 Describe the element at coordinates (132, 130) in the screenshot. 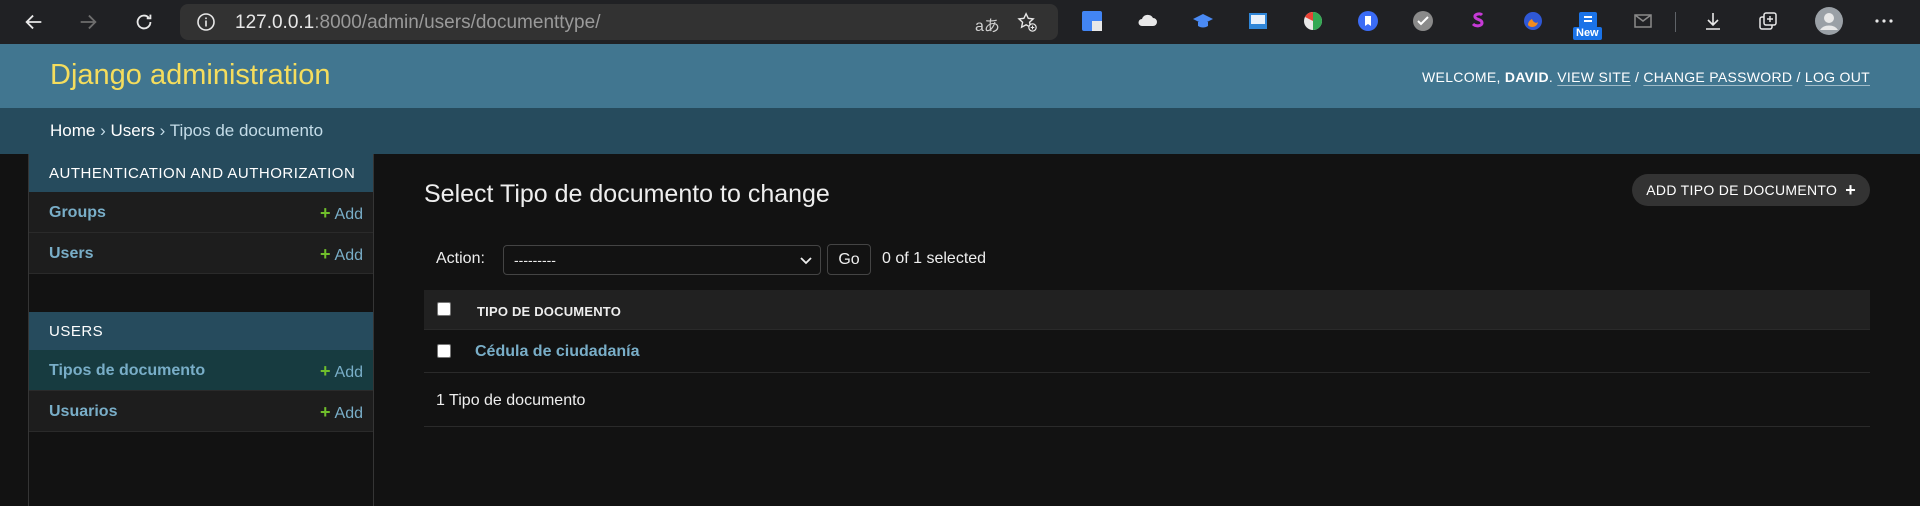

I see `breadcrumb-users: Users` at that location.